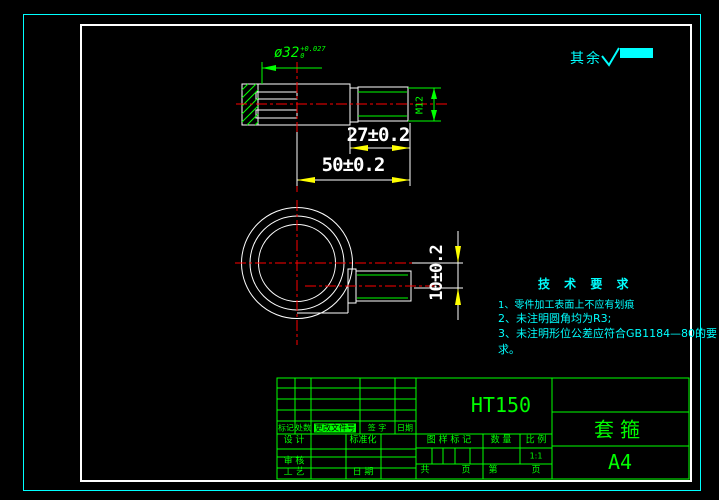 The height and width of the screenshot is (500, 719). I want to click on dim10-text: 10±0.2, so click(437, 273).